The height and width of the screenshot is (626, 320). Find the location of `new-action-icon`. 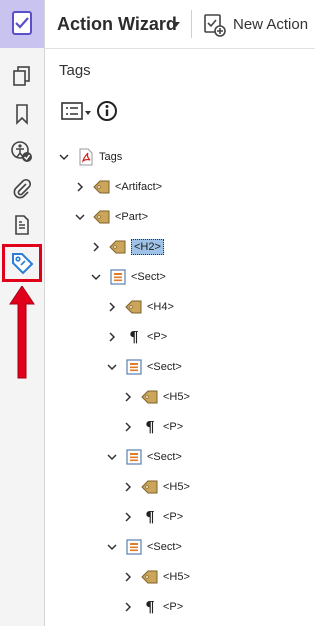

new-action-icon is located at coordinates (215, 25).